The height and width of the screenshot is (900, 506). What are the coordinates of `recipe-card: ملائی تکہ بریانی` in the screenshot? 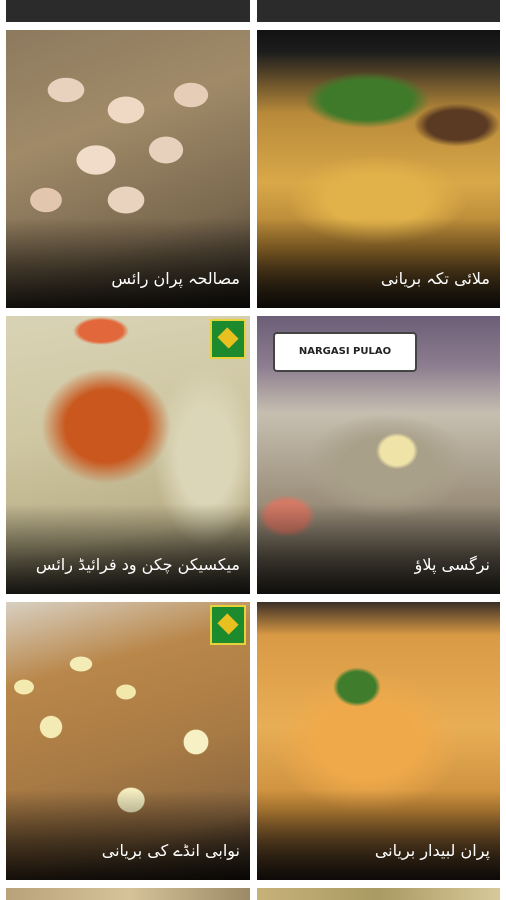 It's located at (378, 169).